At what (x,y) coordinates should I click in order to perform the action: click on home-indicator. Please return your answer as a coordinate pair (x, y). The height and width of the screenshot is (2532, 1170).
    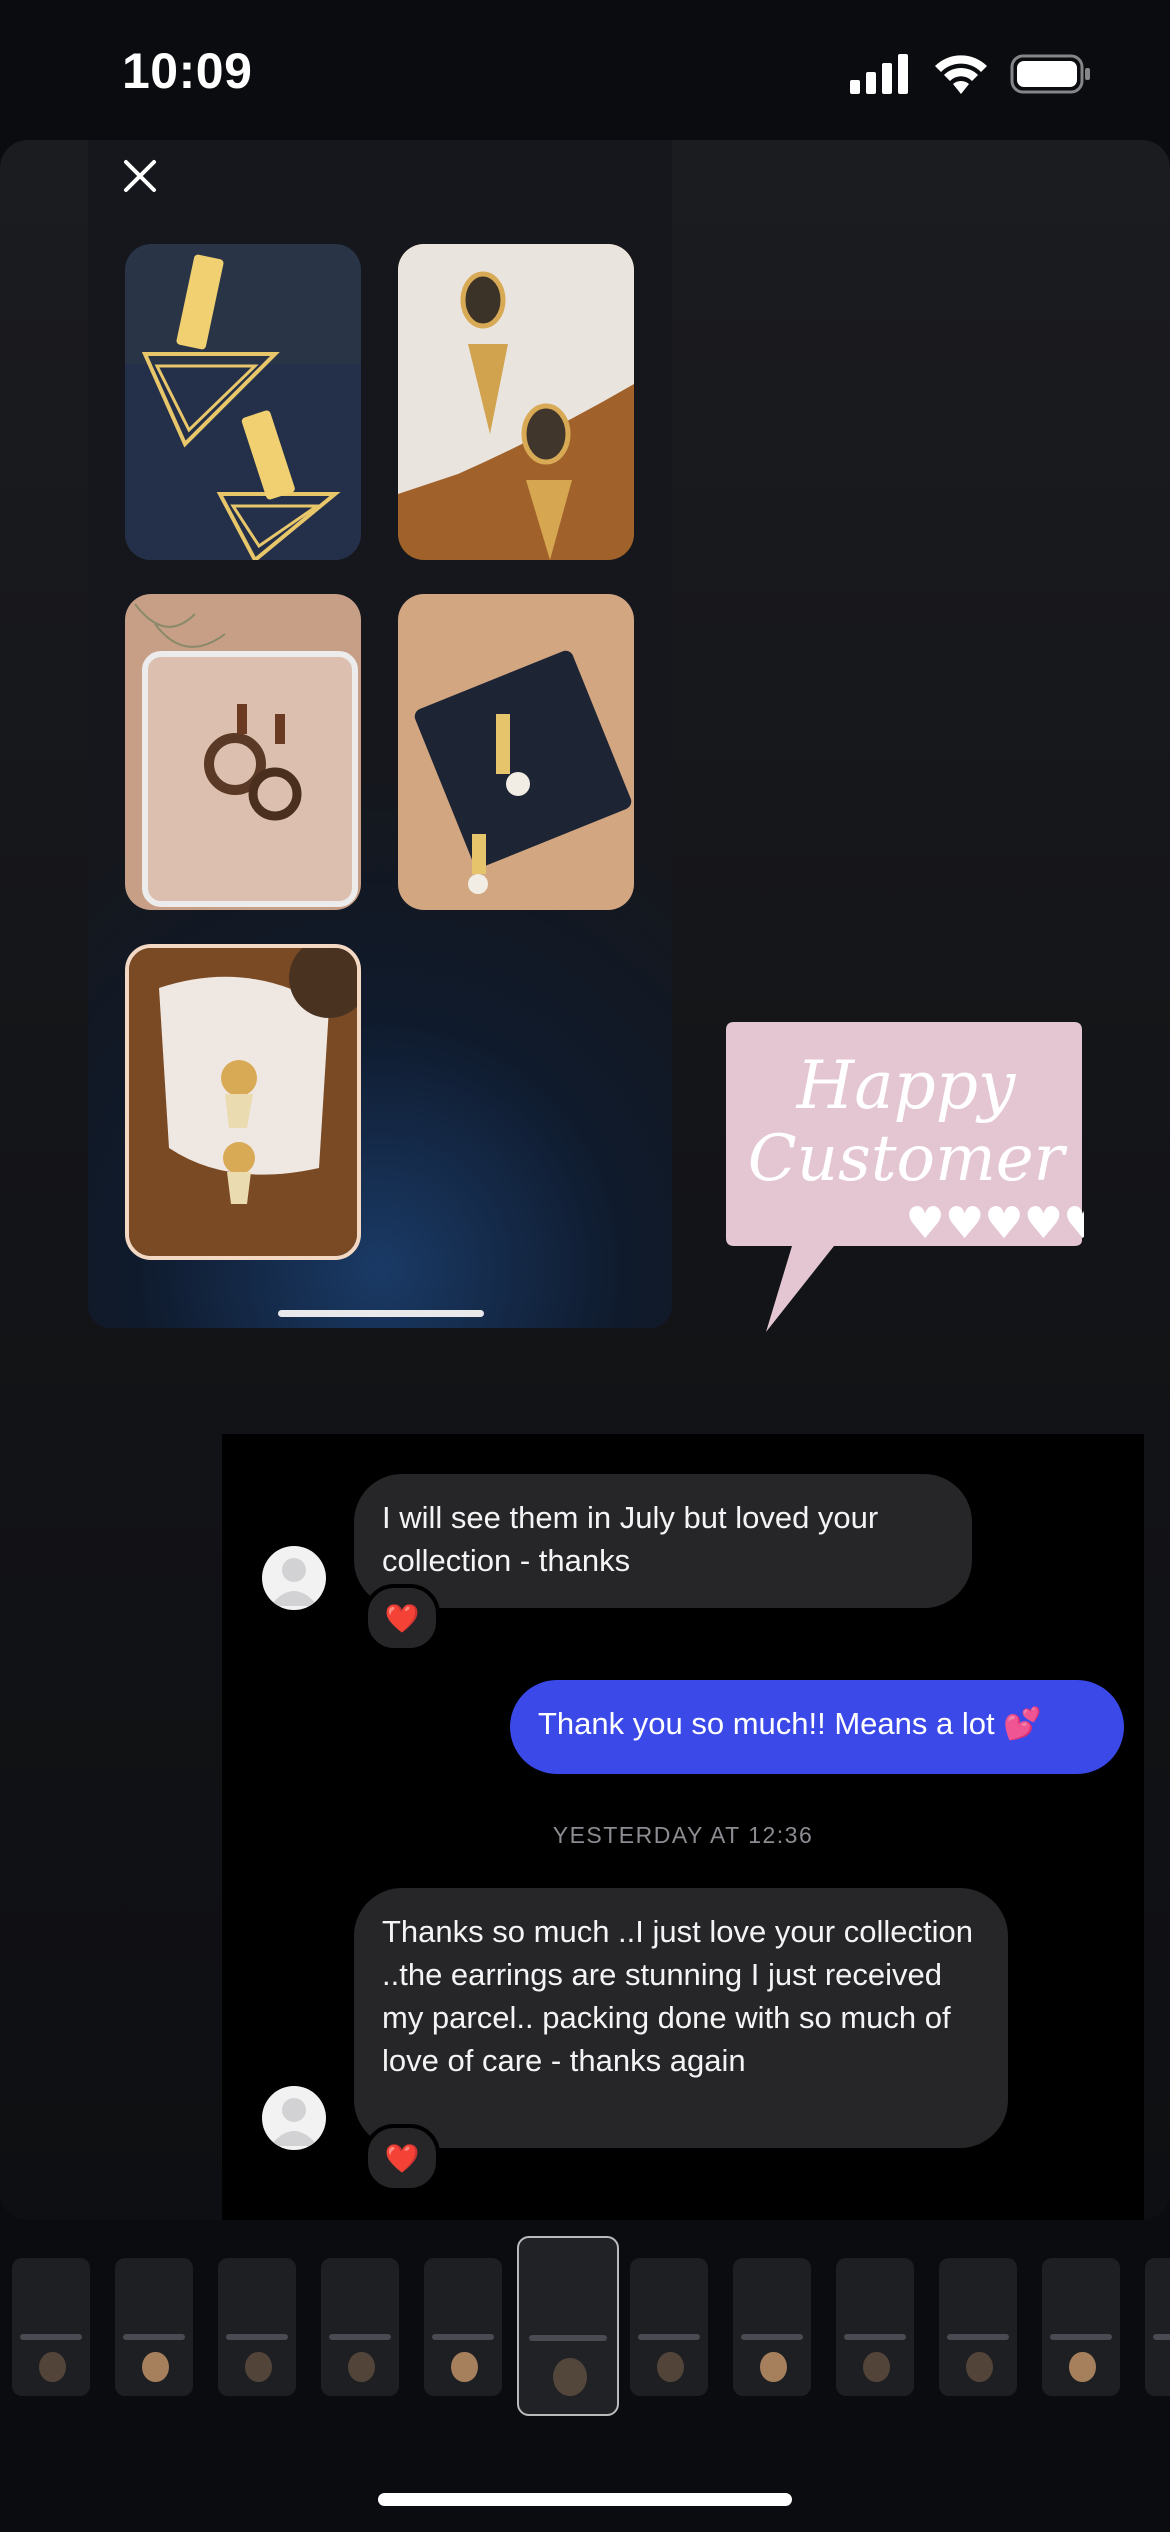
    Looking at the image, I should click on (585, 2499).